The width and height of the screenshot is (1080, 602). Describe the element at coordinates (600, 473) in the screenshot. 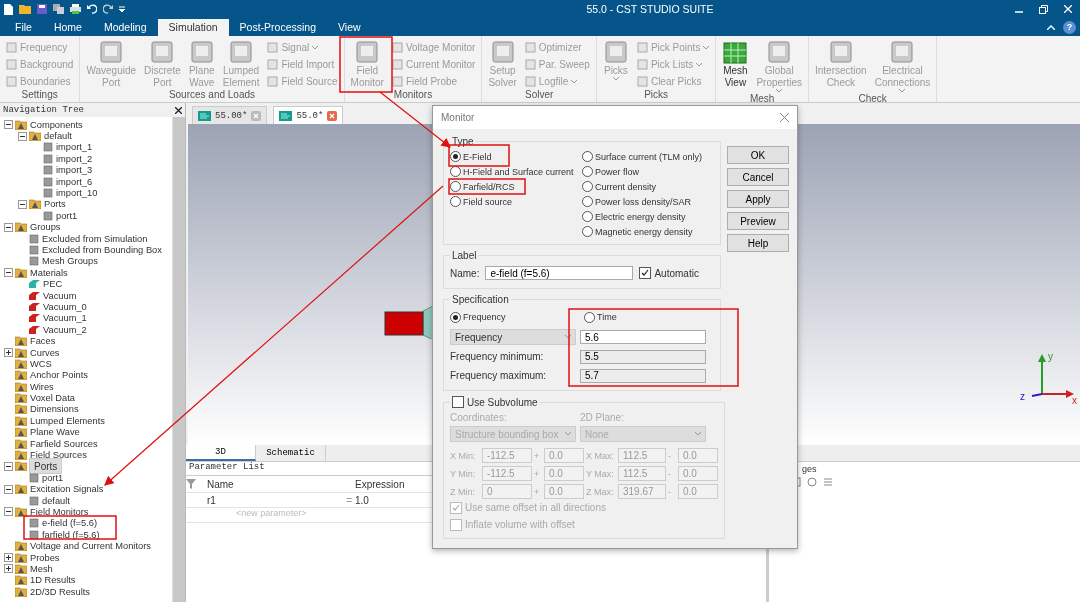

I see `field-label: Y Max:` at that location.